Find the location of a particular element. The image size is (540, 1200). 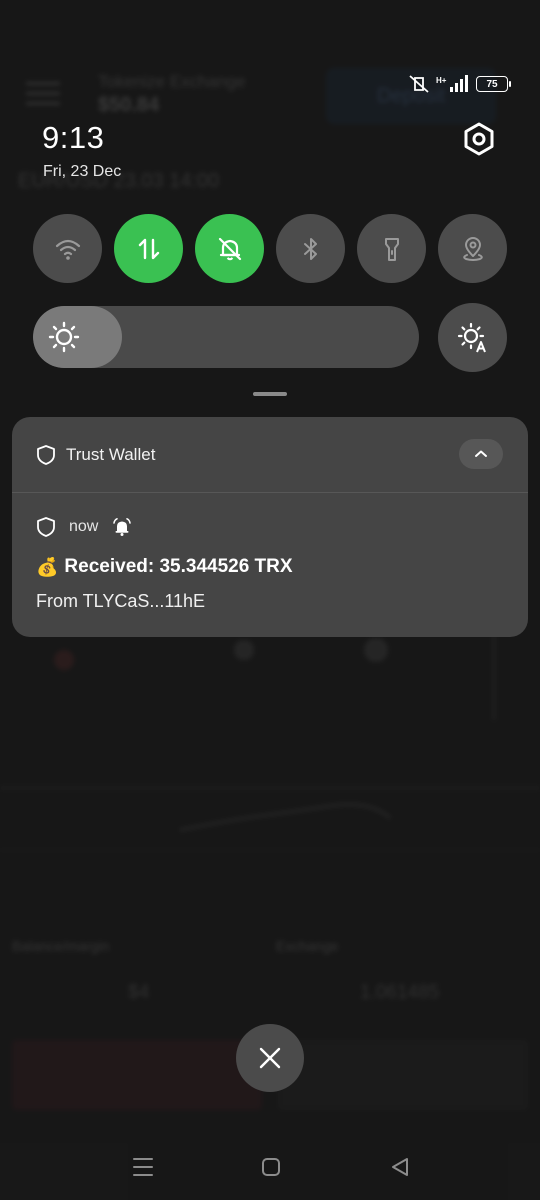

quick-settings-tiles is located at coordinates (270, 248).